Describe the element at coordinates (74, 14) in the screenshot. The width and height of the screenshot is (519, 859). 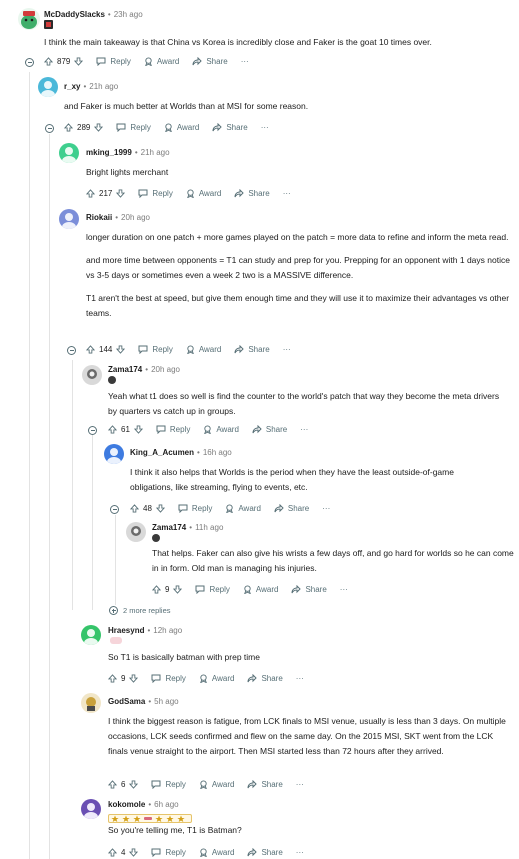
I see `username: McDaddySlacks` at that location.